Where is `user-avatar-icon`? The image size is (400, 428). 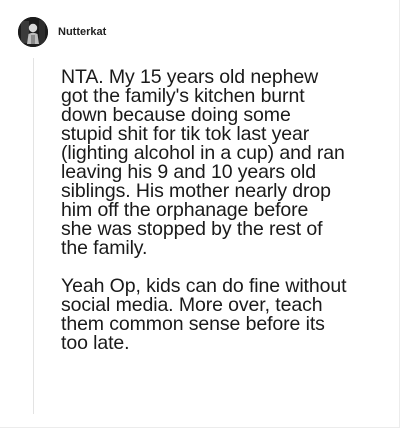
user-avatar-icon is located at coordinates (33, 32).